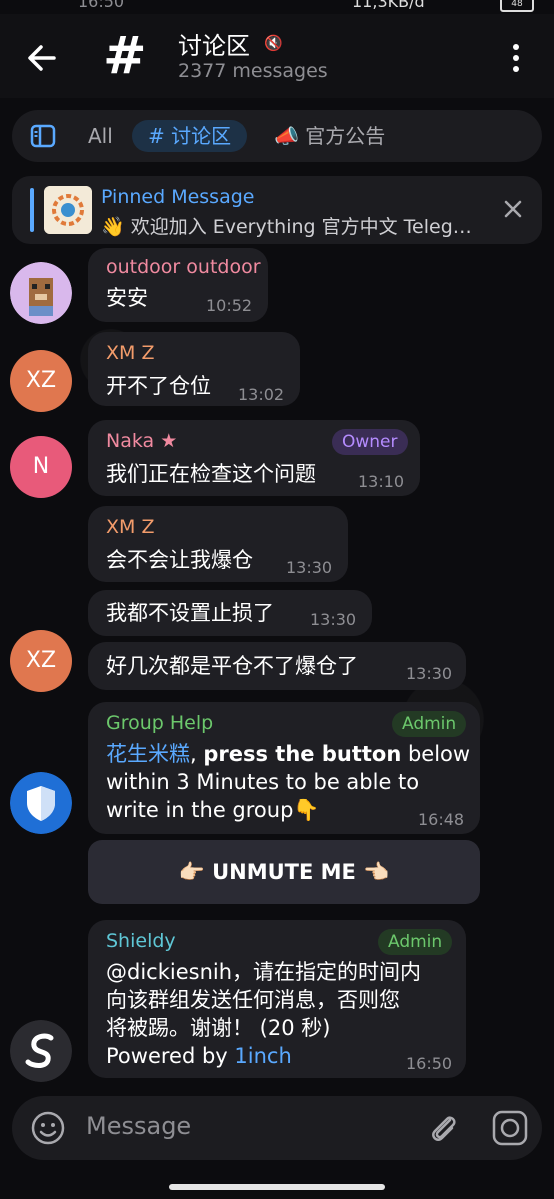 The image size is (554, 1199). Describe the element at coordinates (388, 5) in the screenshot. I see `status-network: 11,3KB/d` at that location.